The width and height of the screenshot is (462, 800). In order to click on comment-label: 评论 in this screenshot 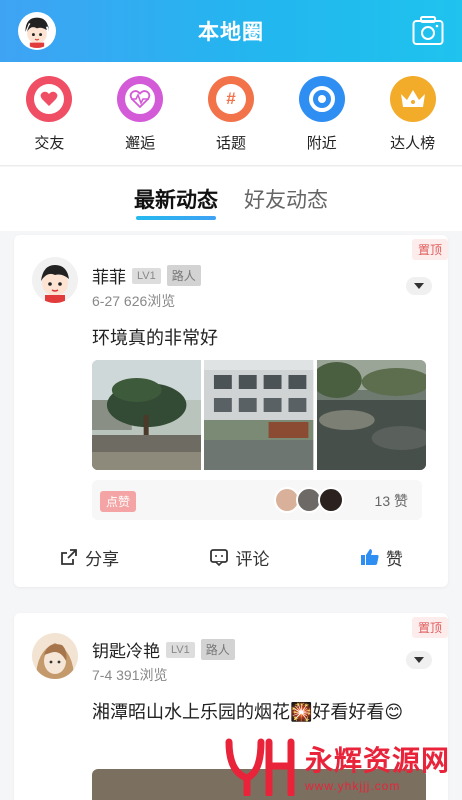, I will do `click(252, 559)`.